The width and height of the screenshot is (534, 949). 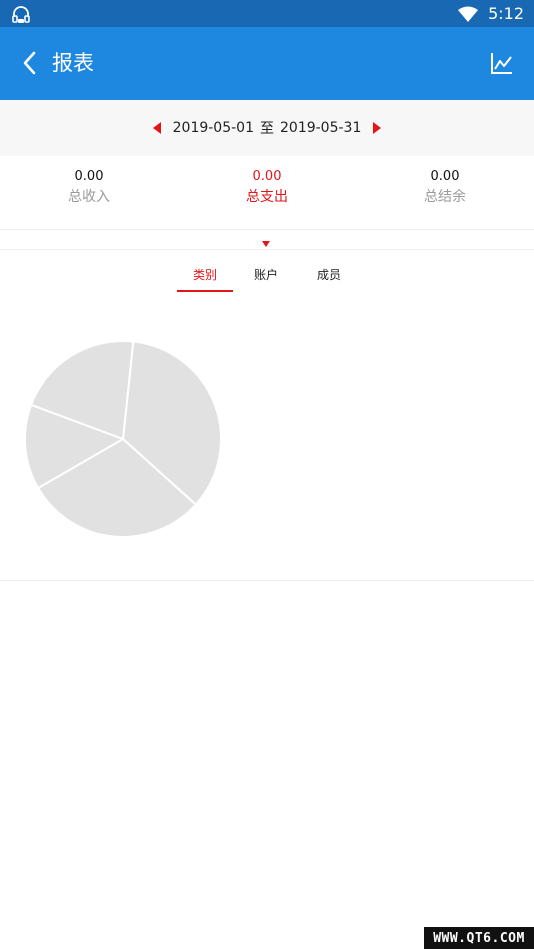 I want to click on notification-headset-icon, so click(x=21, y=14).